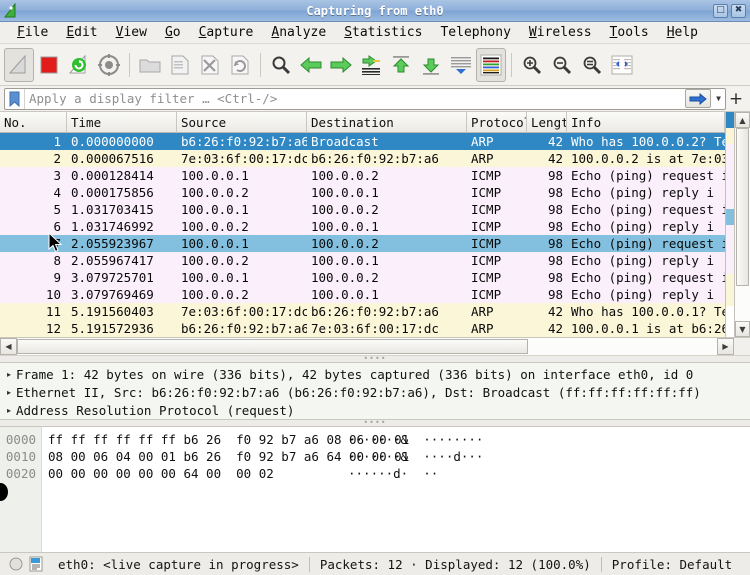  Describe the element at coordinates (698, 98) in the screenshot. I see `apply-filter-button` at that location.